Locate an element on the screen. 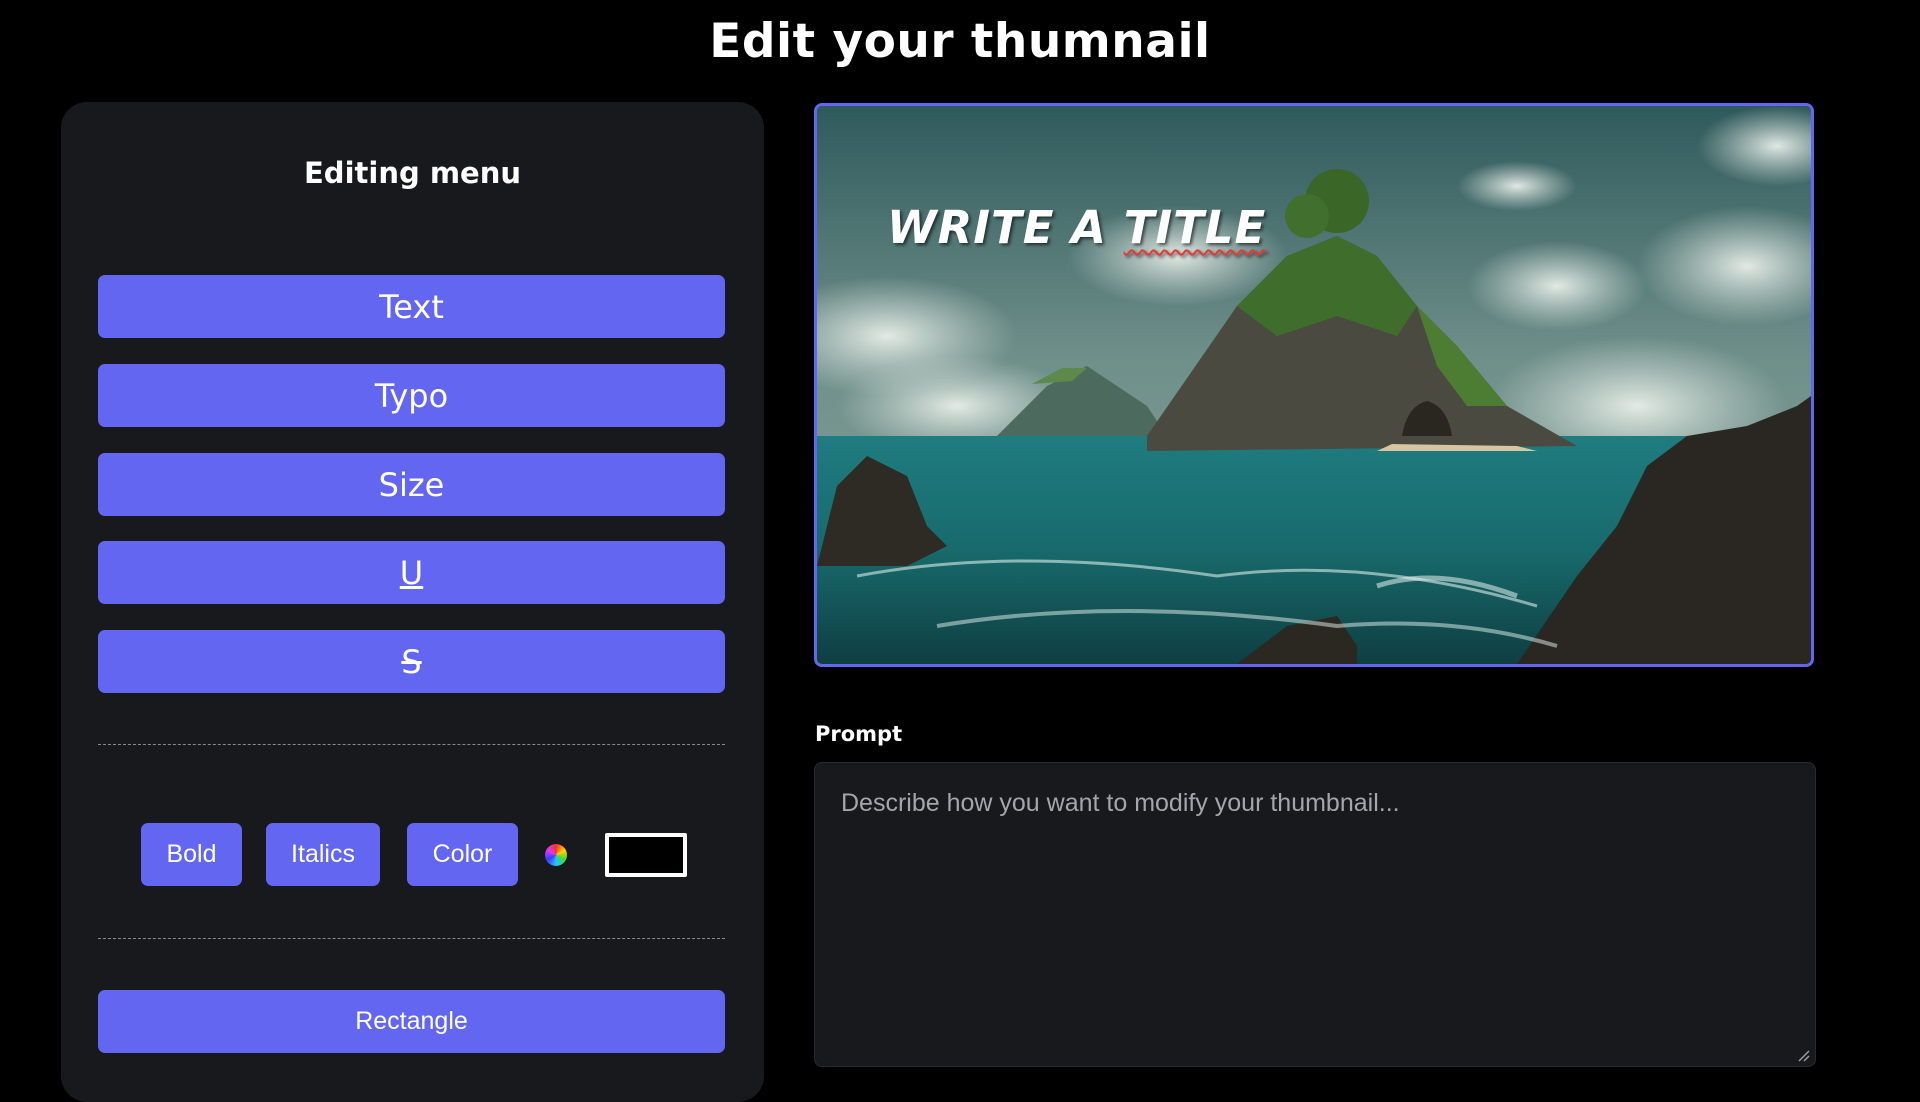 The image size is (1920, 1102). typo-button: Typo is located at coordinates (411, 395).